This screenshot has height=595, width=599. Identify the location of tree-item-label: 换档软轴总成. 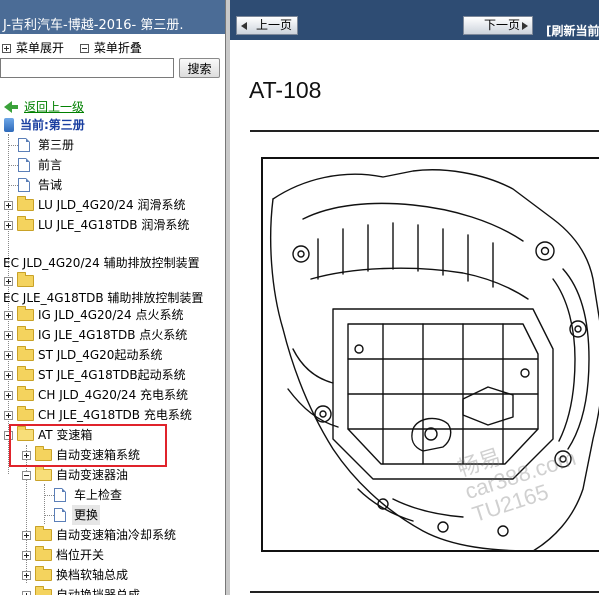
(92, 575).